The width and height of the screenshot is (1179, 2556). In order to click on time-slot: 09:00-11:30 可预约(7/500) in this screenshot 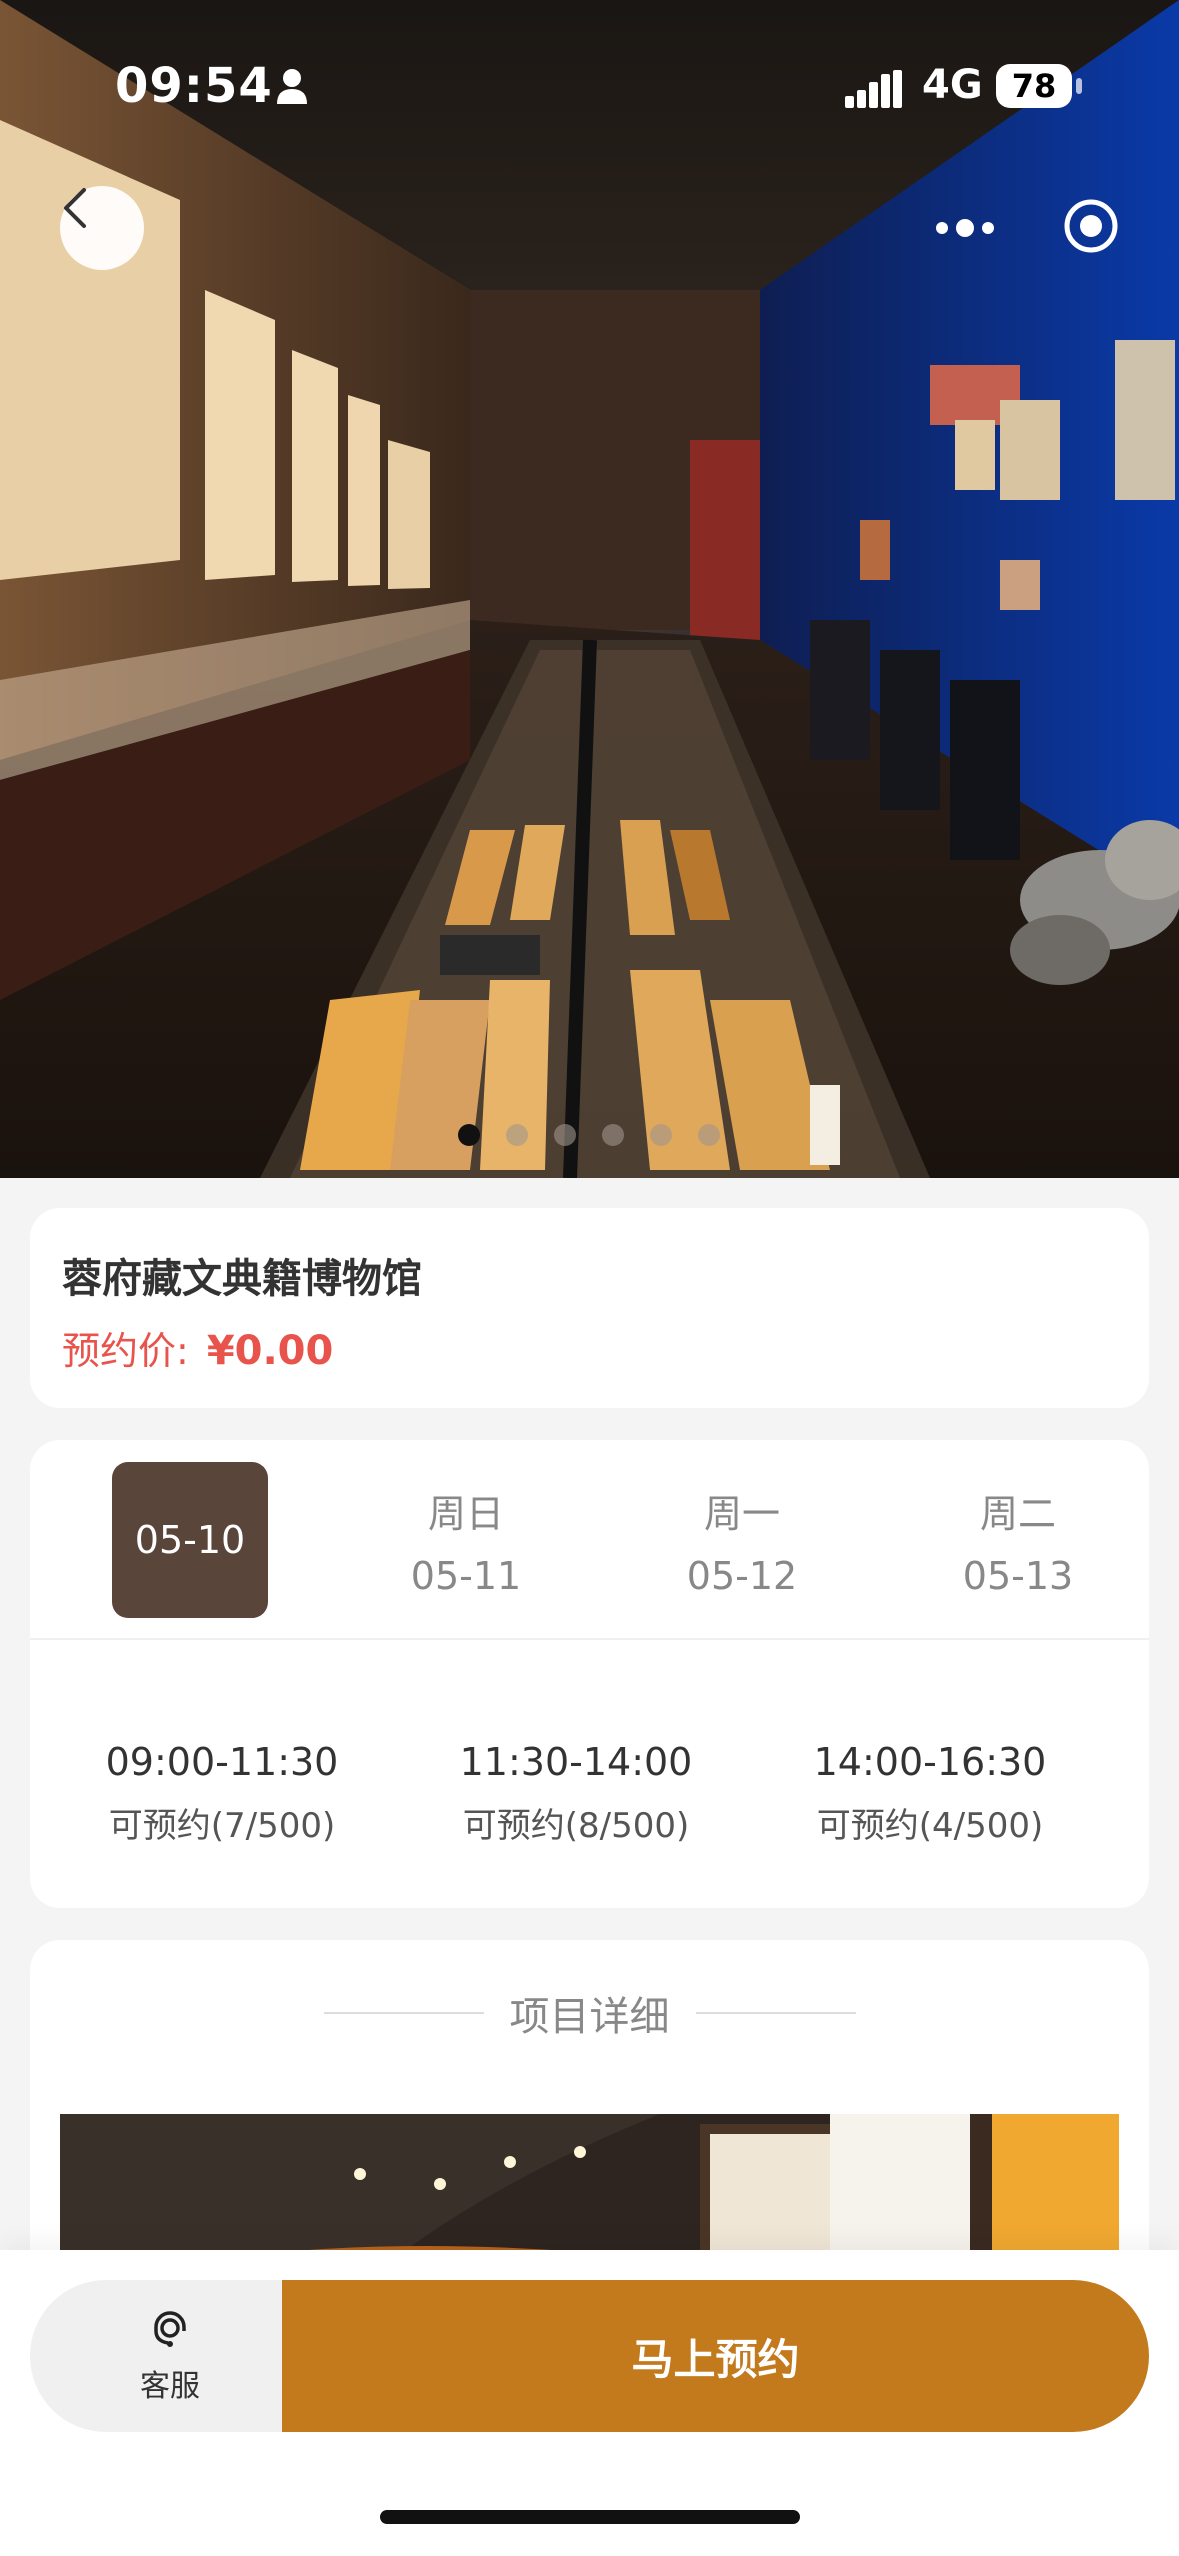, I will do `click(222, 1793)`.